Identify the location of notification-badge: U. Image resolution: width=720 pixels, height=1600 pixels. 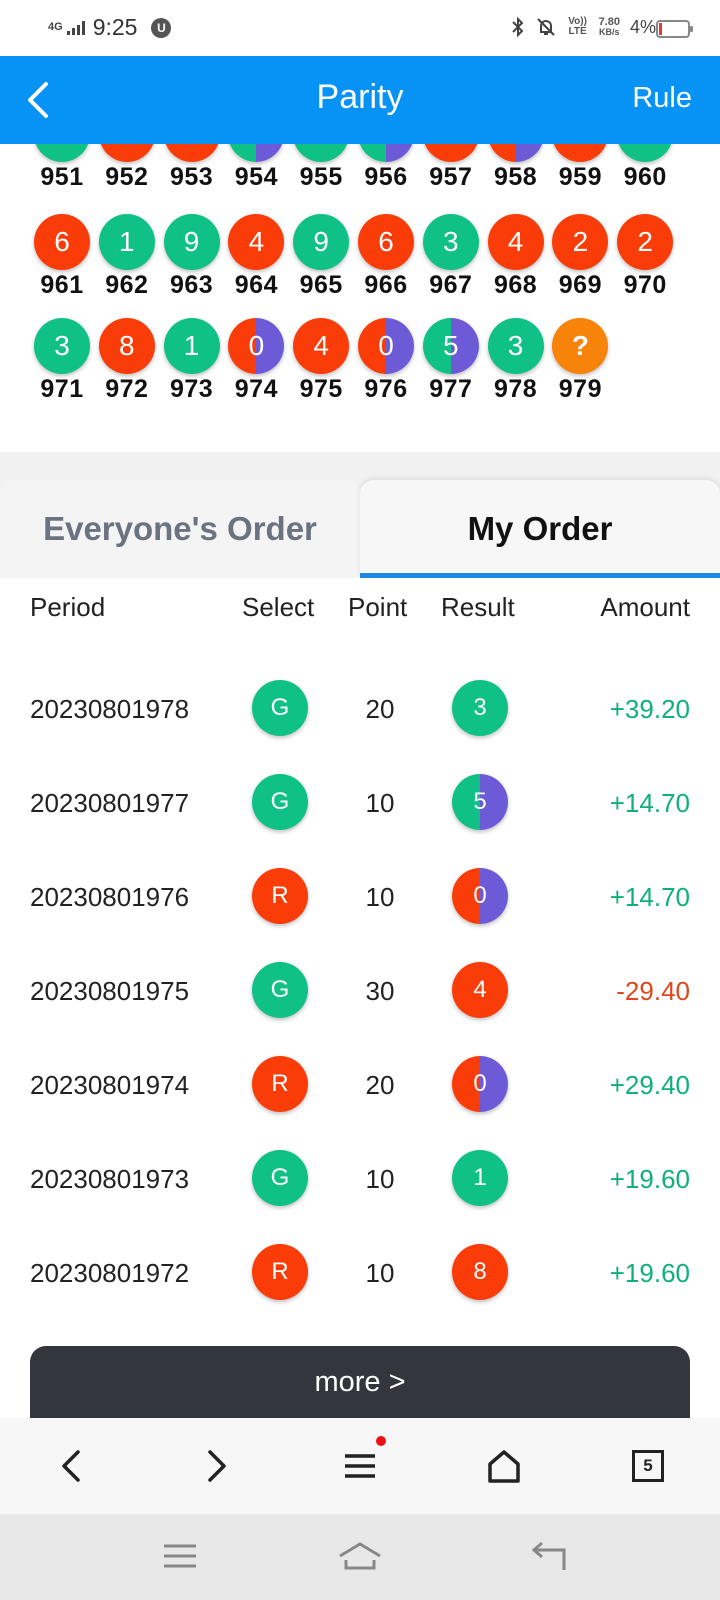
(161, 27).